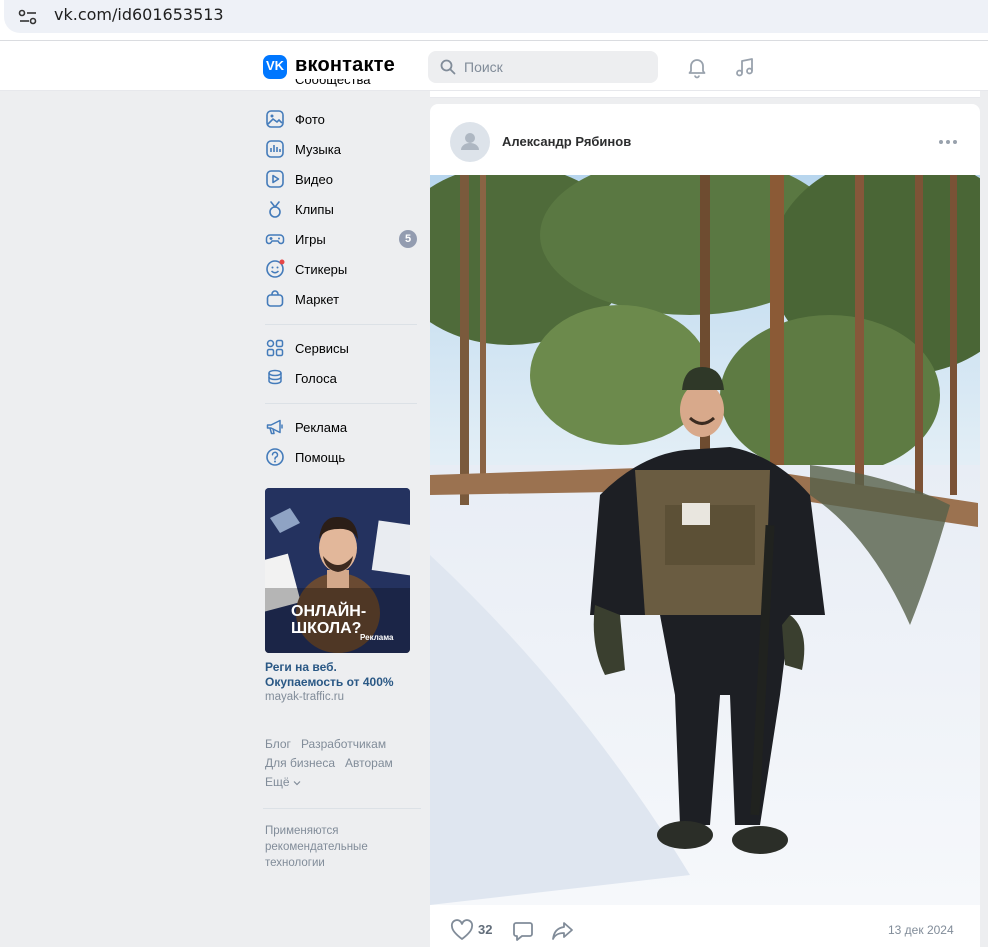  I want to click on default-avatar-icon, so click(470, 141).